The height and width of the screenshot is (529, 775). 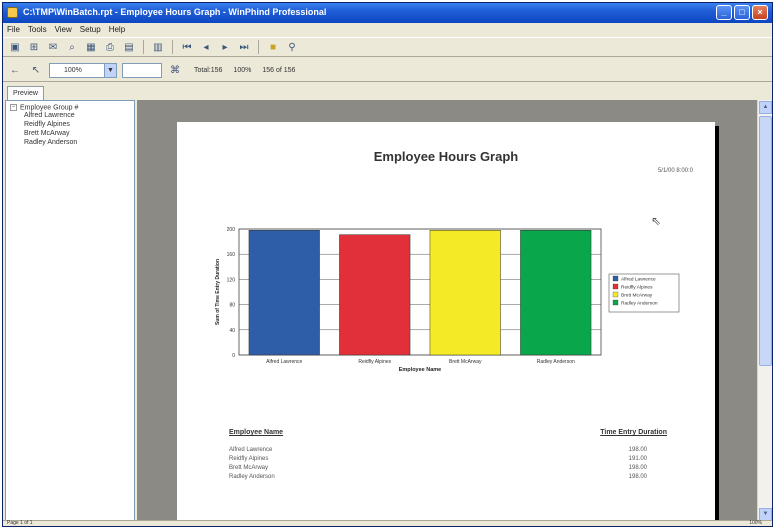 I want to click on x-tick-label: Brett McArway, so click(x=465, y=362).